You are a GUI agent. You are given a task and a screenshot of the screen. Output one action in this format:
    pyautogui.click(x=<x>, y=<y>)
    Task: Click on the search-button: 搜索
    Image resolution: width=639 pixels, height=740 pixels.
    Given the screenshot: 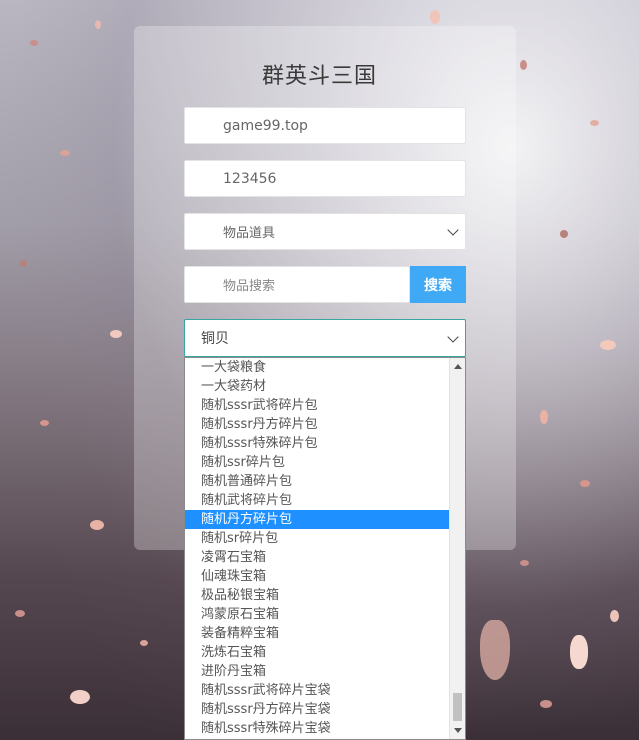 What is the action you would take?
    pyautogui.click(x=438, y=284)
    